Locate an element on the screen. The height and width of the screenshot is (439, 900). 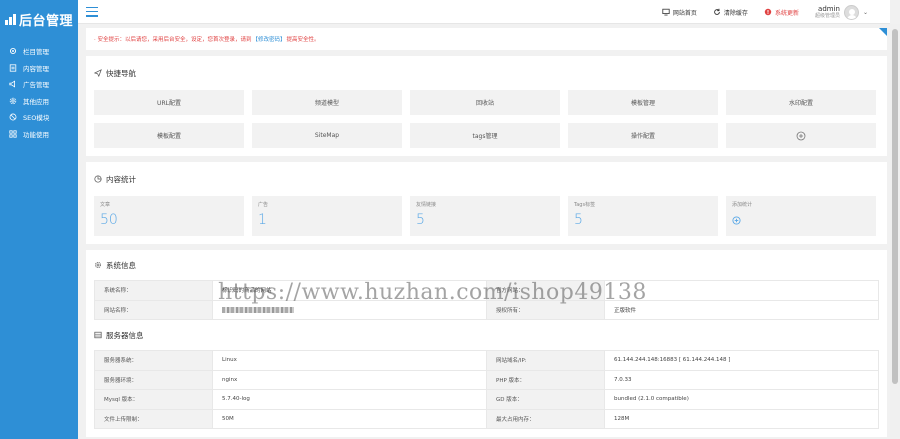
quick-nav-sitemap: SiteMap is located at coordinates (327, 135).